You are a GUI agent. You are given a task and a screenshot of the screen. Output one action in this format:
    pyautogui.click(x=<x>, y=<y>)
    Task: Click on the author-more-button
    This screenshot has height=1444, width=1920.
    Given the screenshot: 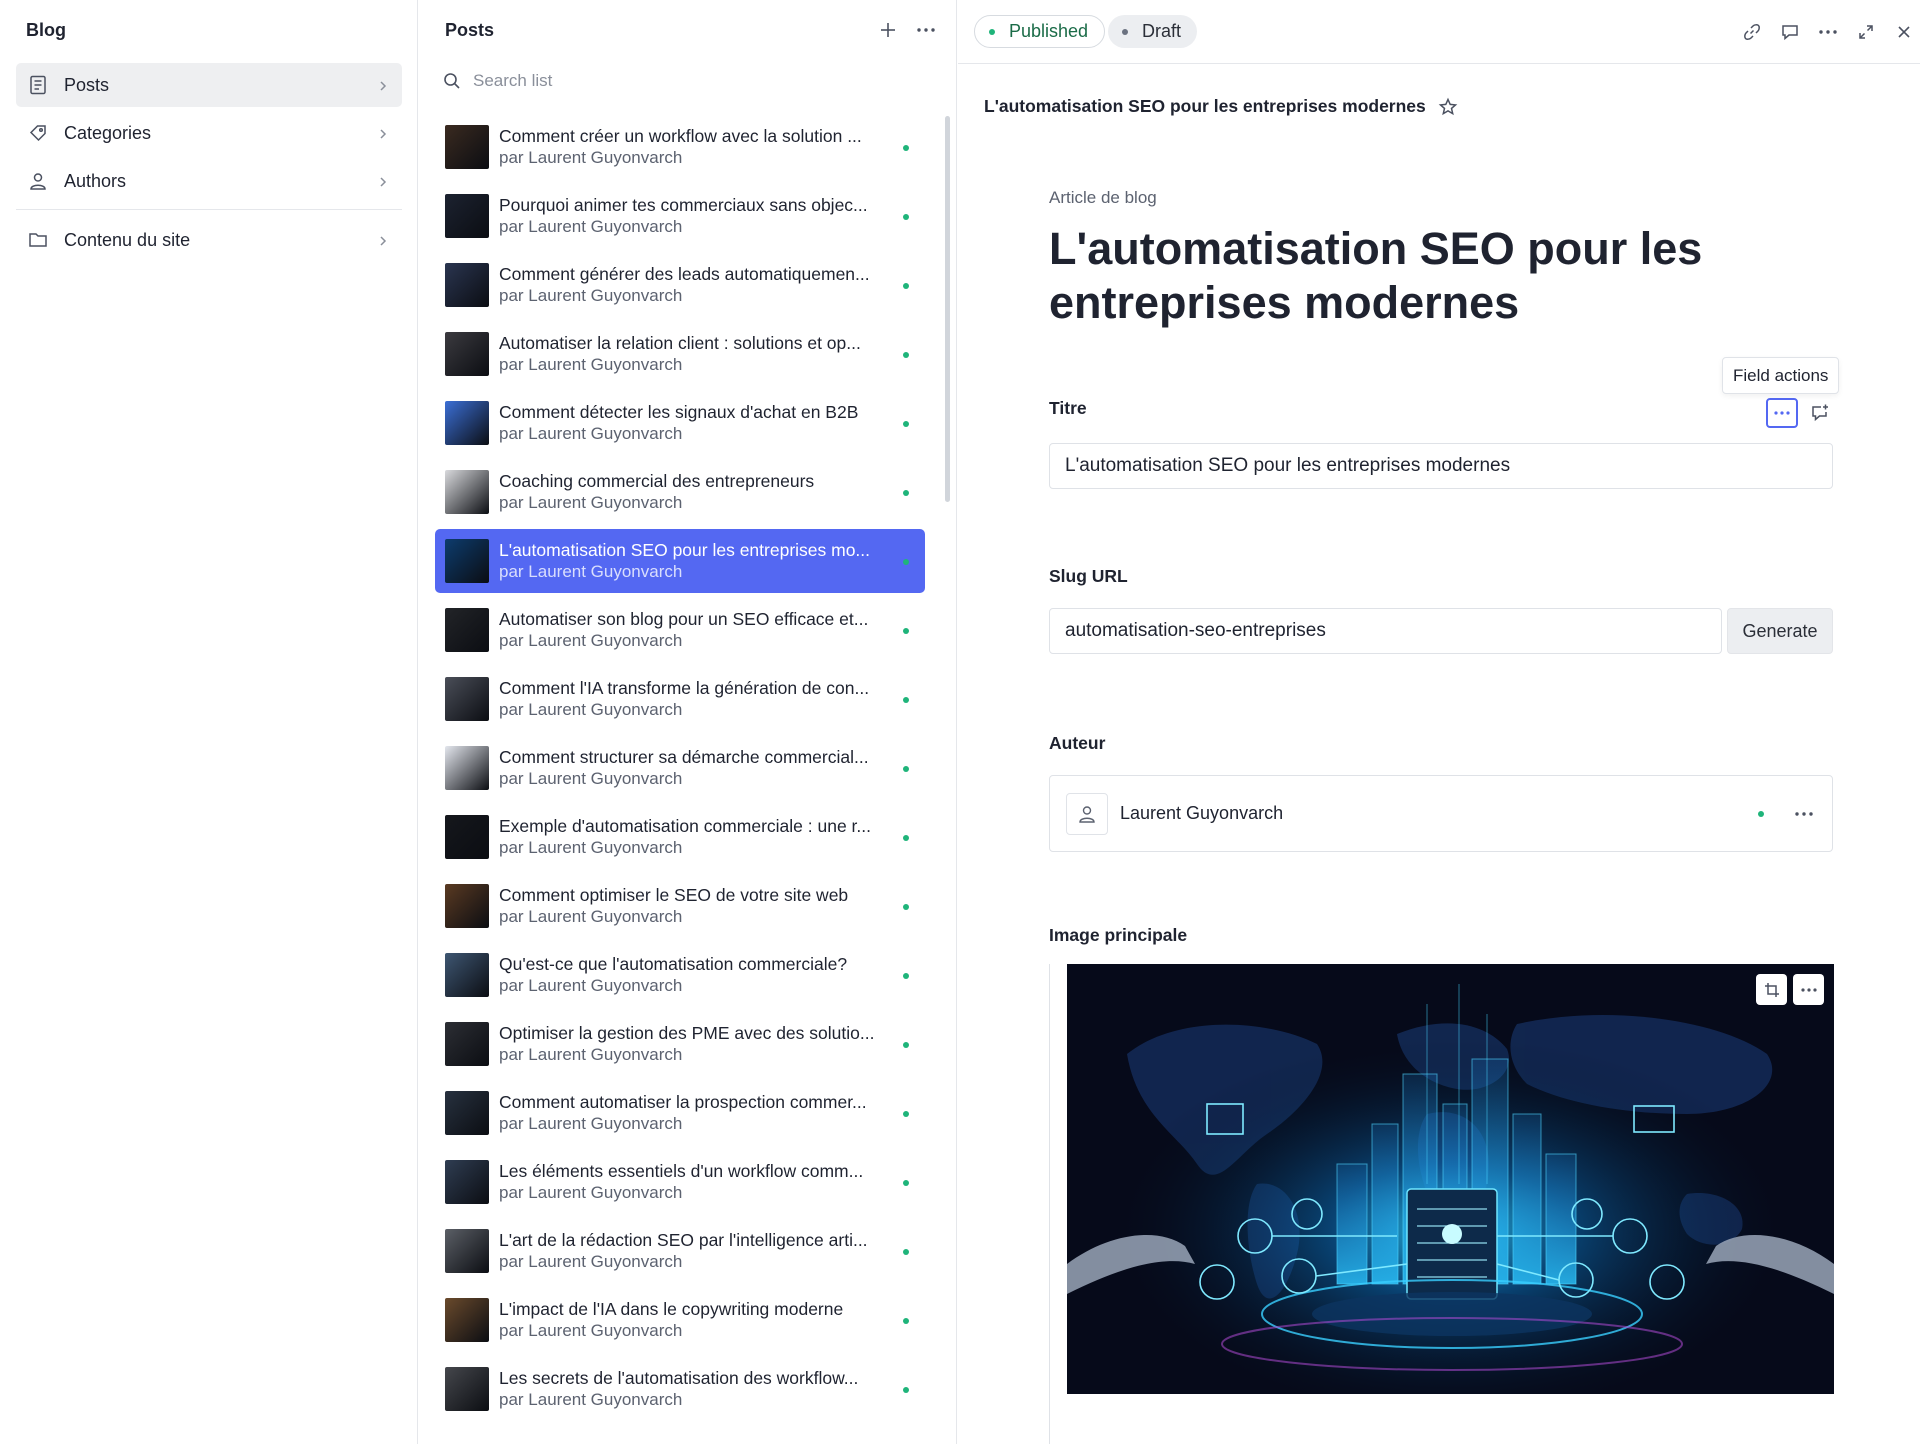 What is the action you would take?
    pyautogui.click(x=1804, y=814)
    